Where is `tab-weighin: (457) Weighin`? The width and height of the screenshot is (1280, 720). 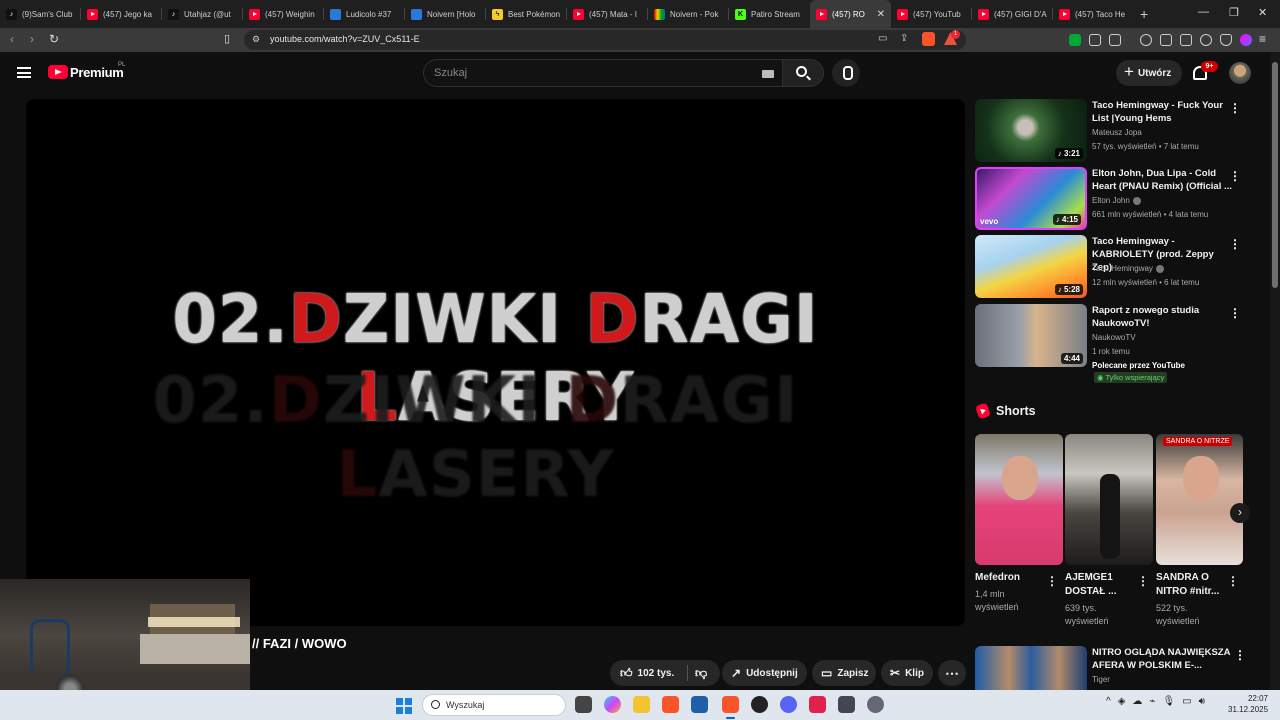 tab-weighin: (457) Weighin is located at coordinates (283, 14).